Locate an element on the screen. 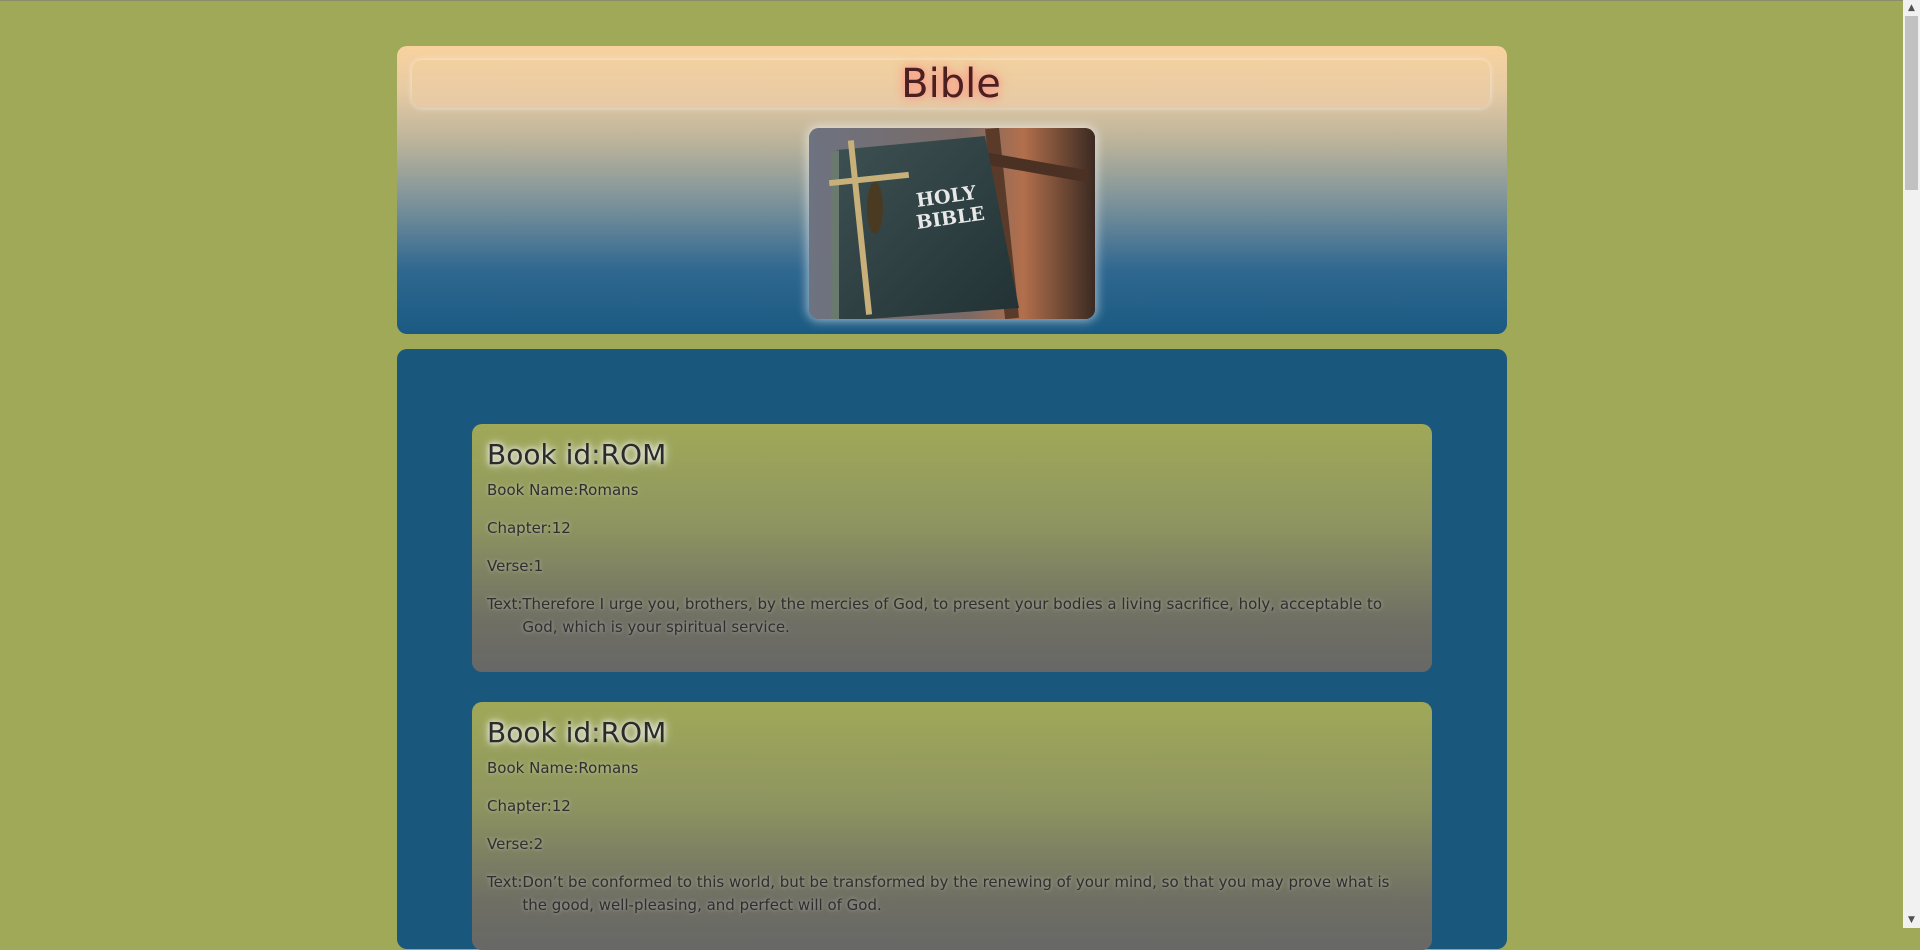 The height and width of the screenshot is (950, 1920). scroll-thumb is located at coordinates (1911, 103).